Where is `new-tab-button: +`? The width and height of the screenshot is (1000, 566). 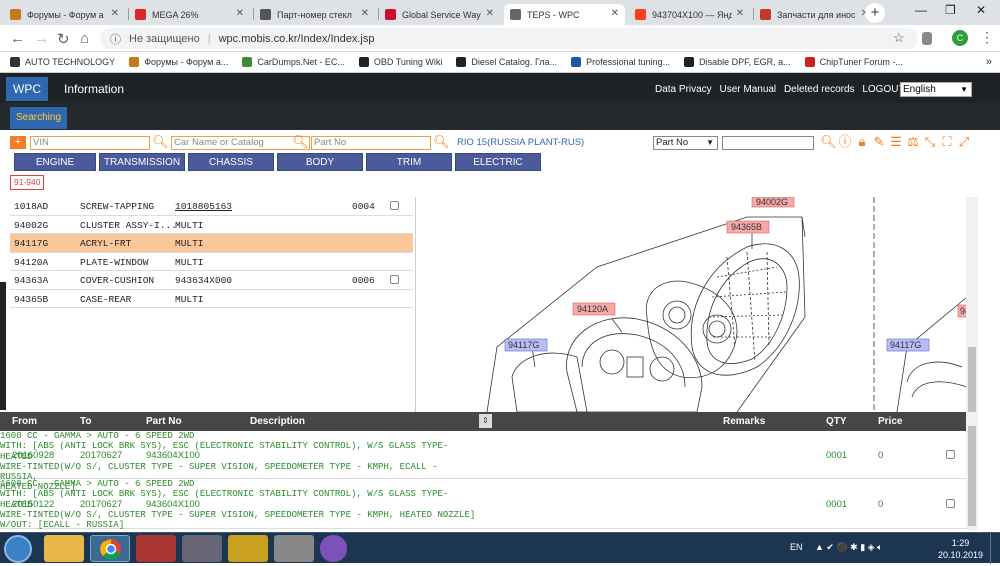
new-tab-button: + is located at coordinates (875, 13).